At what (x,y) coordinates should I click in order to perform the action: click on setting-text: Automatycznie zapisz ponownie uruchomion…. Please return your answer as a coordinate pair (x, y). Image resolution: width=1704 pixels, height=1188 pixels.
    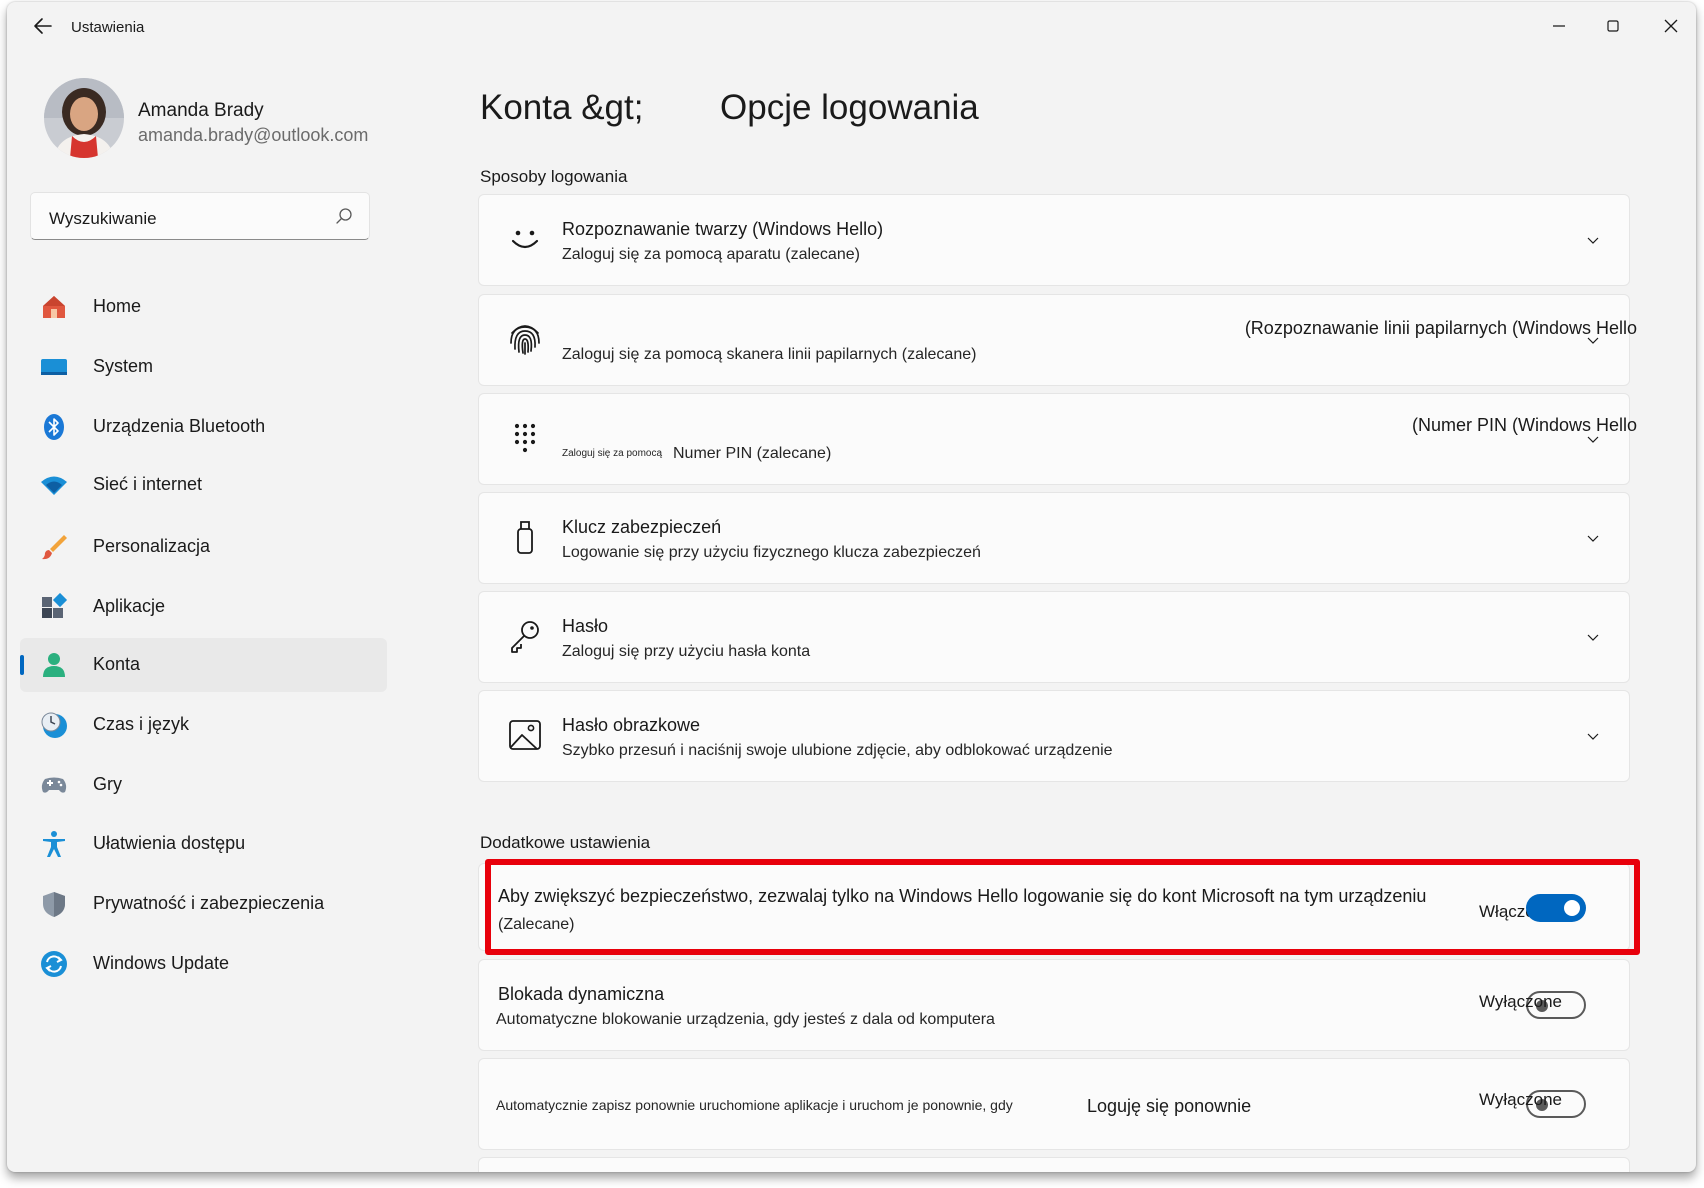
    Looking at the image, I should click on (754, 1105).